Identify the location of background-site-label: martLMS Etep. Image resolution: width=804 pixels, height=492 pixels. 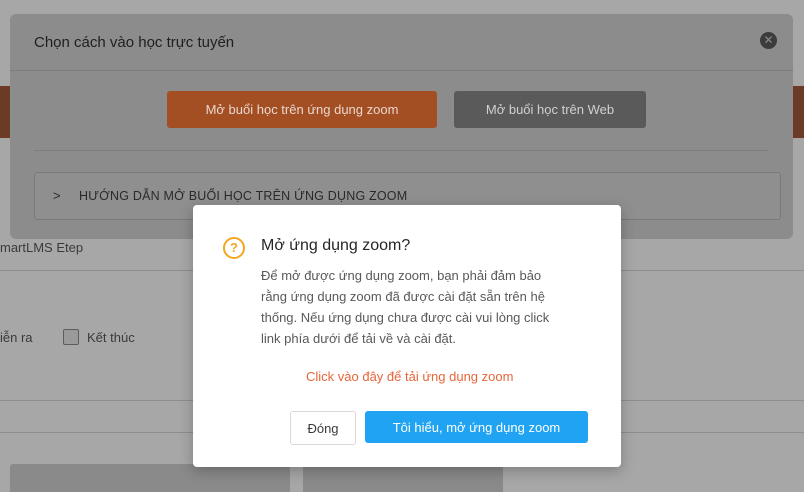
(42, 247).